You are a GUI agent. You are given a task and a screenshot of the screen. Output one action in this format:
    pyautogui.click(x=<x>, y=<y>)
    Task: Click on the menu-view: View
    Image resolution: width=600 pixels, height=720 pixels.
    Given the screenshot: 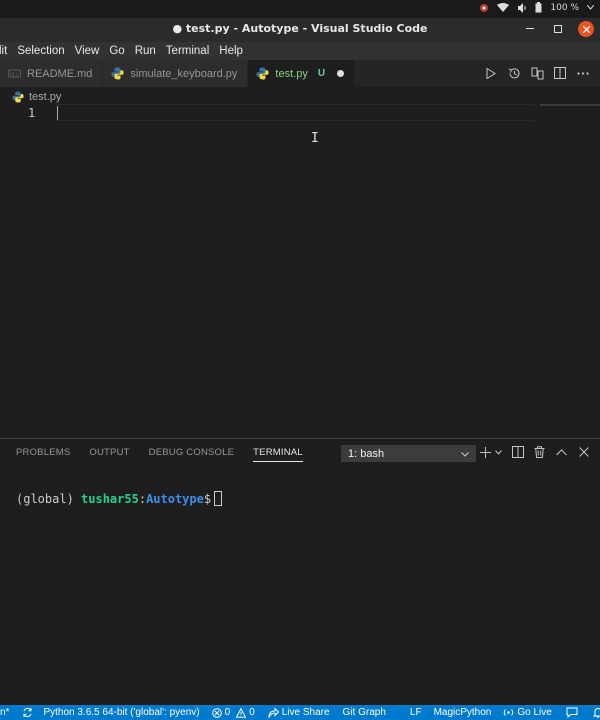 What is the action you would take?
    pyautogui.click(x=87, y=51)
    